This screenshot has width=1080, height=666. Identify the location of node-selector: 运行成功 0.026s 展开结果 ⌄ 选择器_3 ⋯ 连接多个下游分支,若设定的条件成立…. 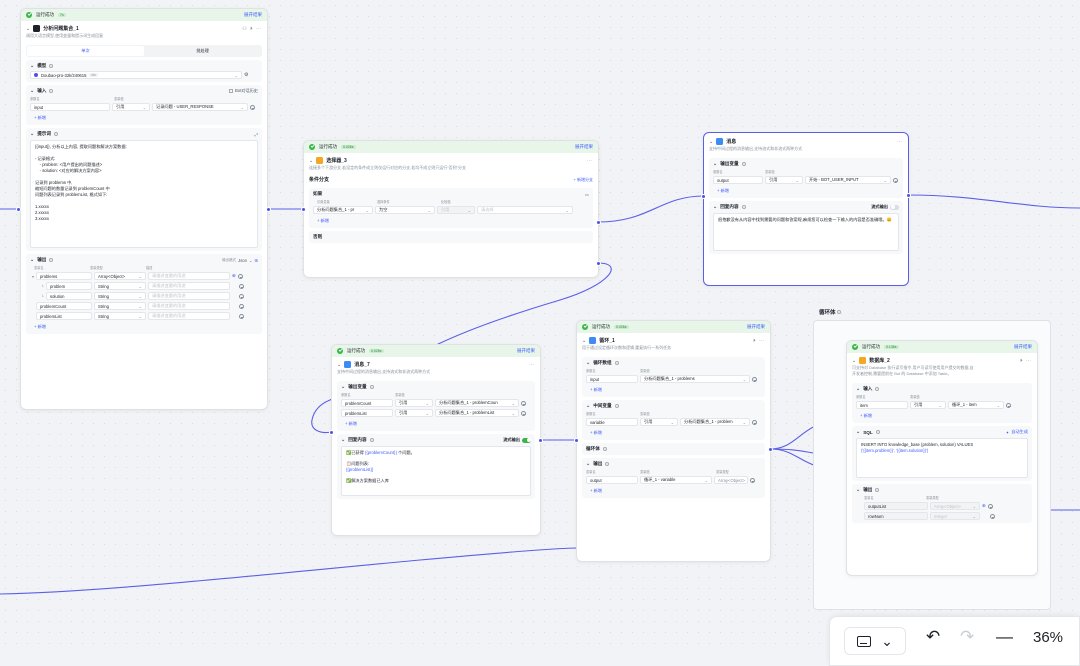
(451, 209).